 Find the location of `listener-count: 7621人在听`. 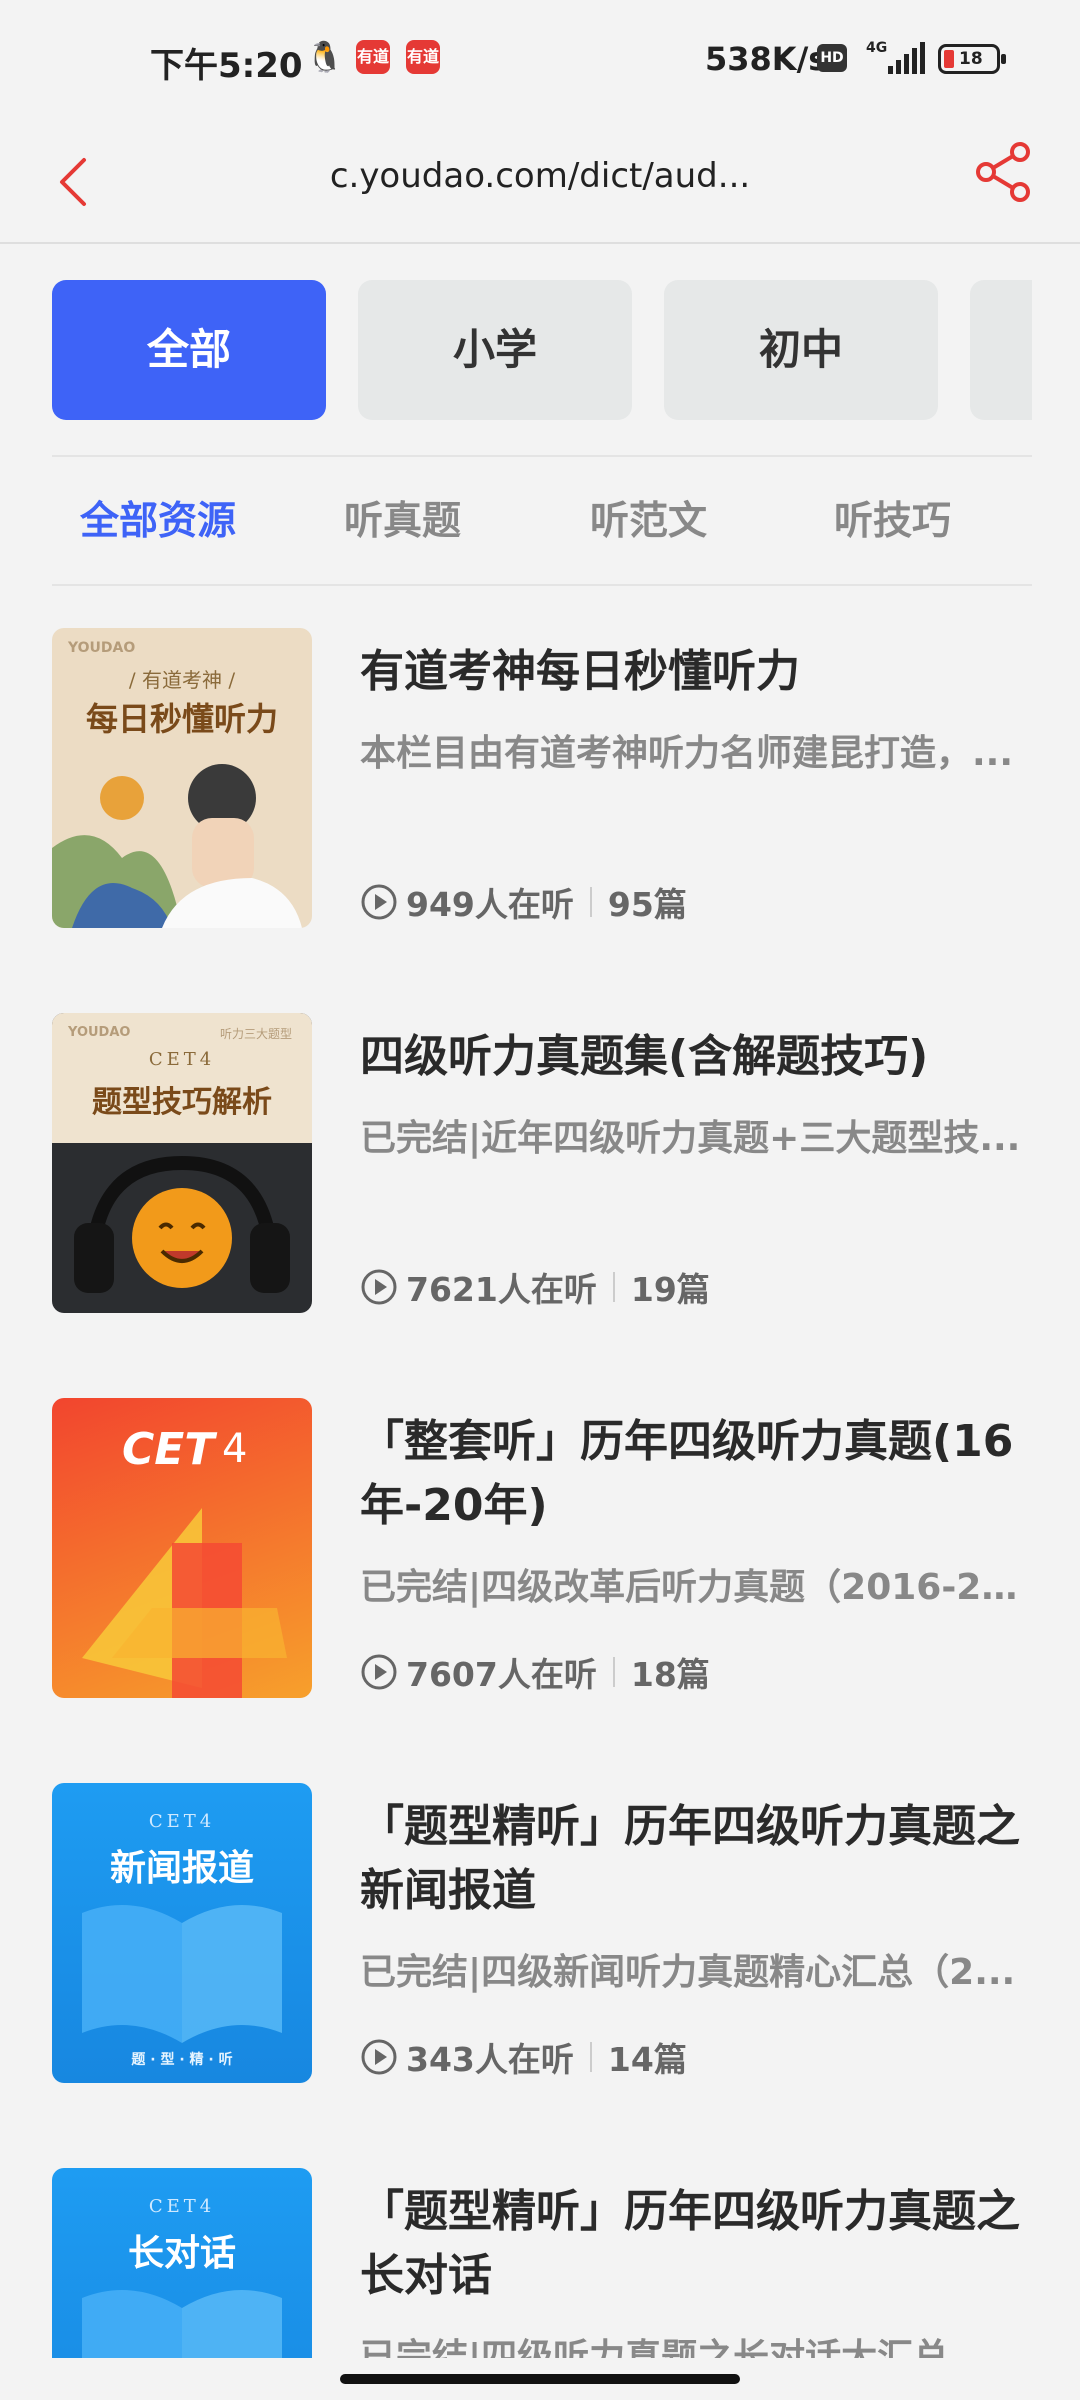

listener-count: 7621人在听 is located at coordinates (501, 1289).